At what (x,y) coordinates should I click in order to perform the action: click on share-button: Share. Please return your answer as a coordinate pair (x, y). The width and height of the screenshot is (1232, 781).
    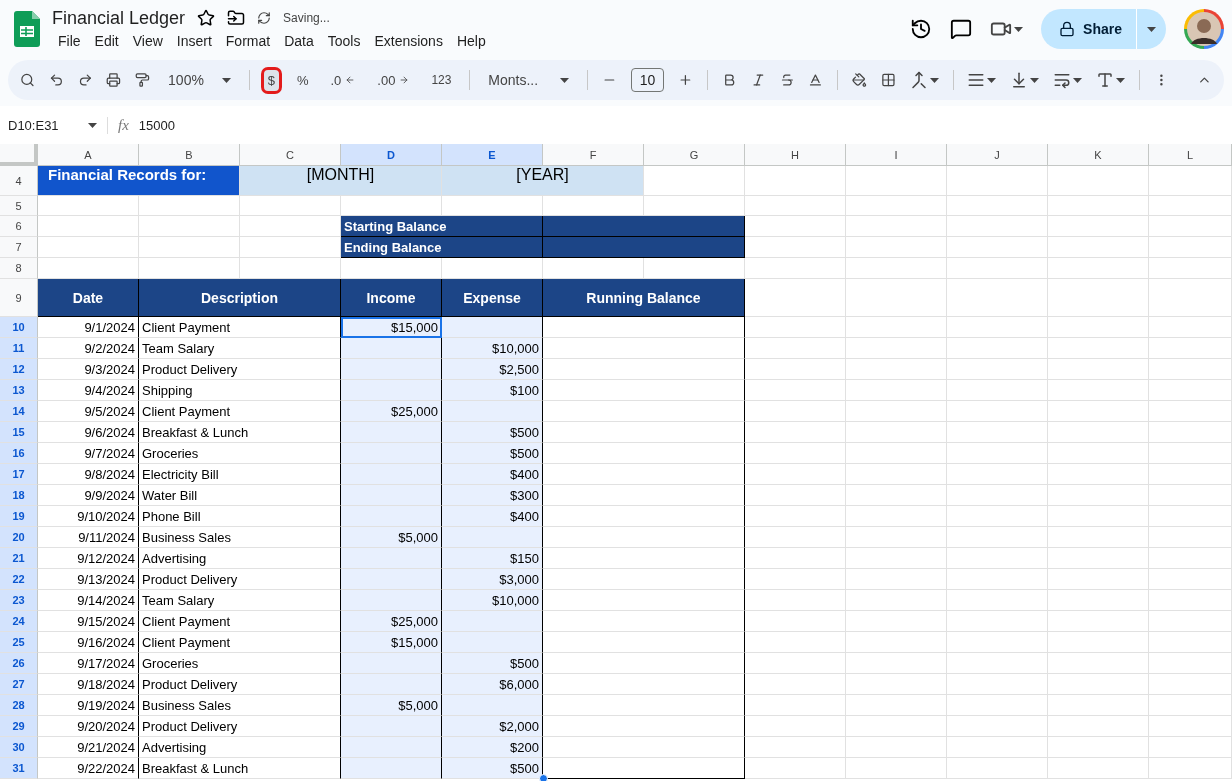
    Looking at the image, I should click on (1103, 29).